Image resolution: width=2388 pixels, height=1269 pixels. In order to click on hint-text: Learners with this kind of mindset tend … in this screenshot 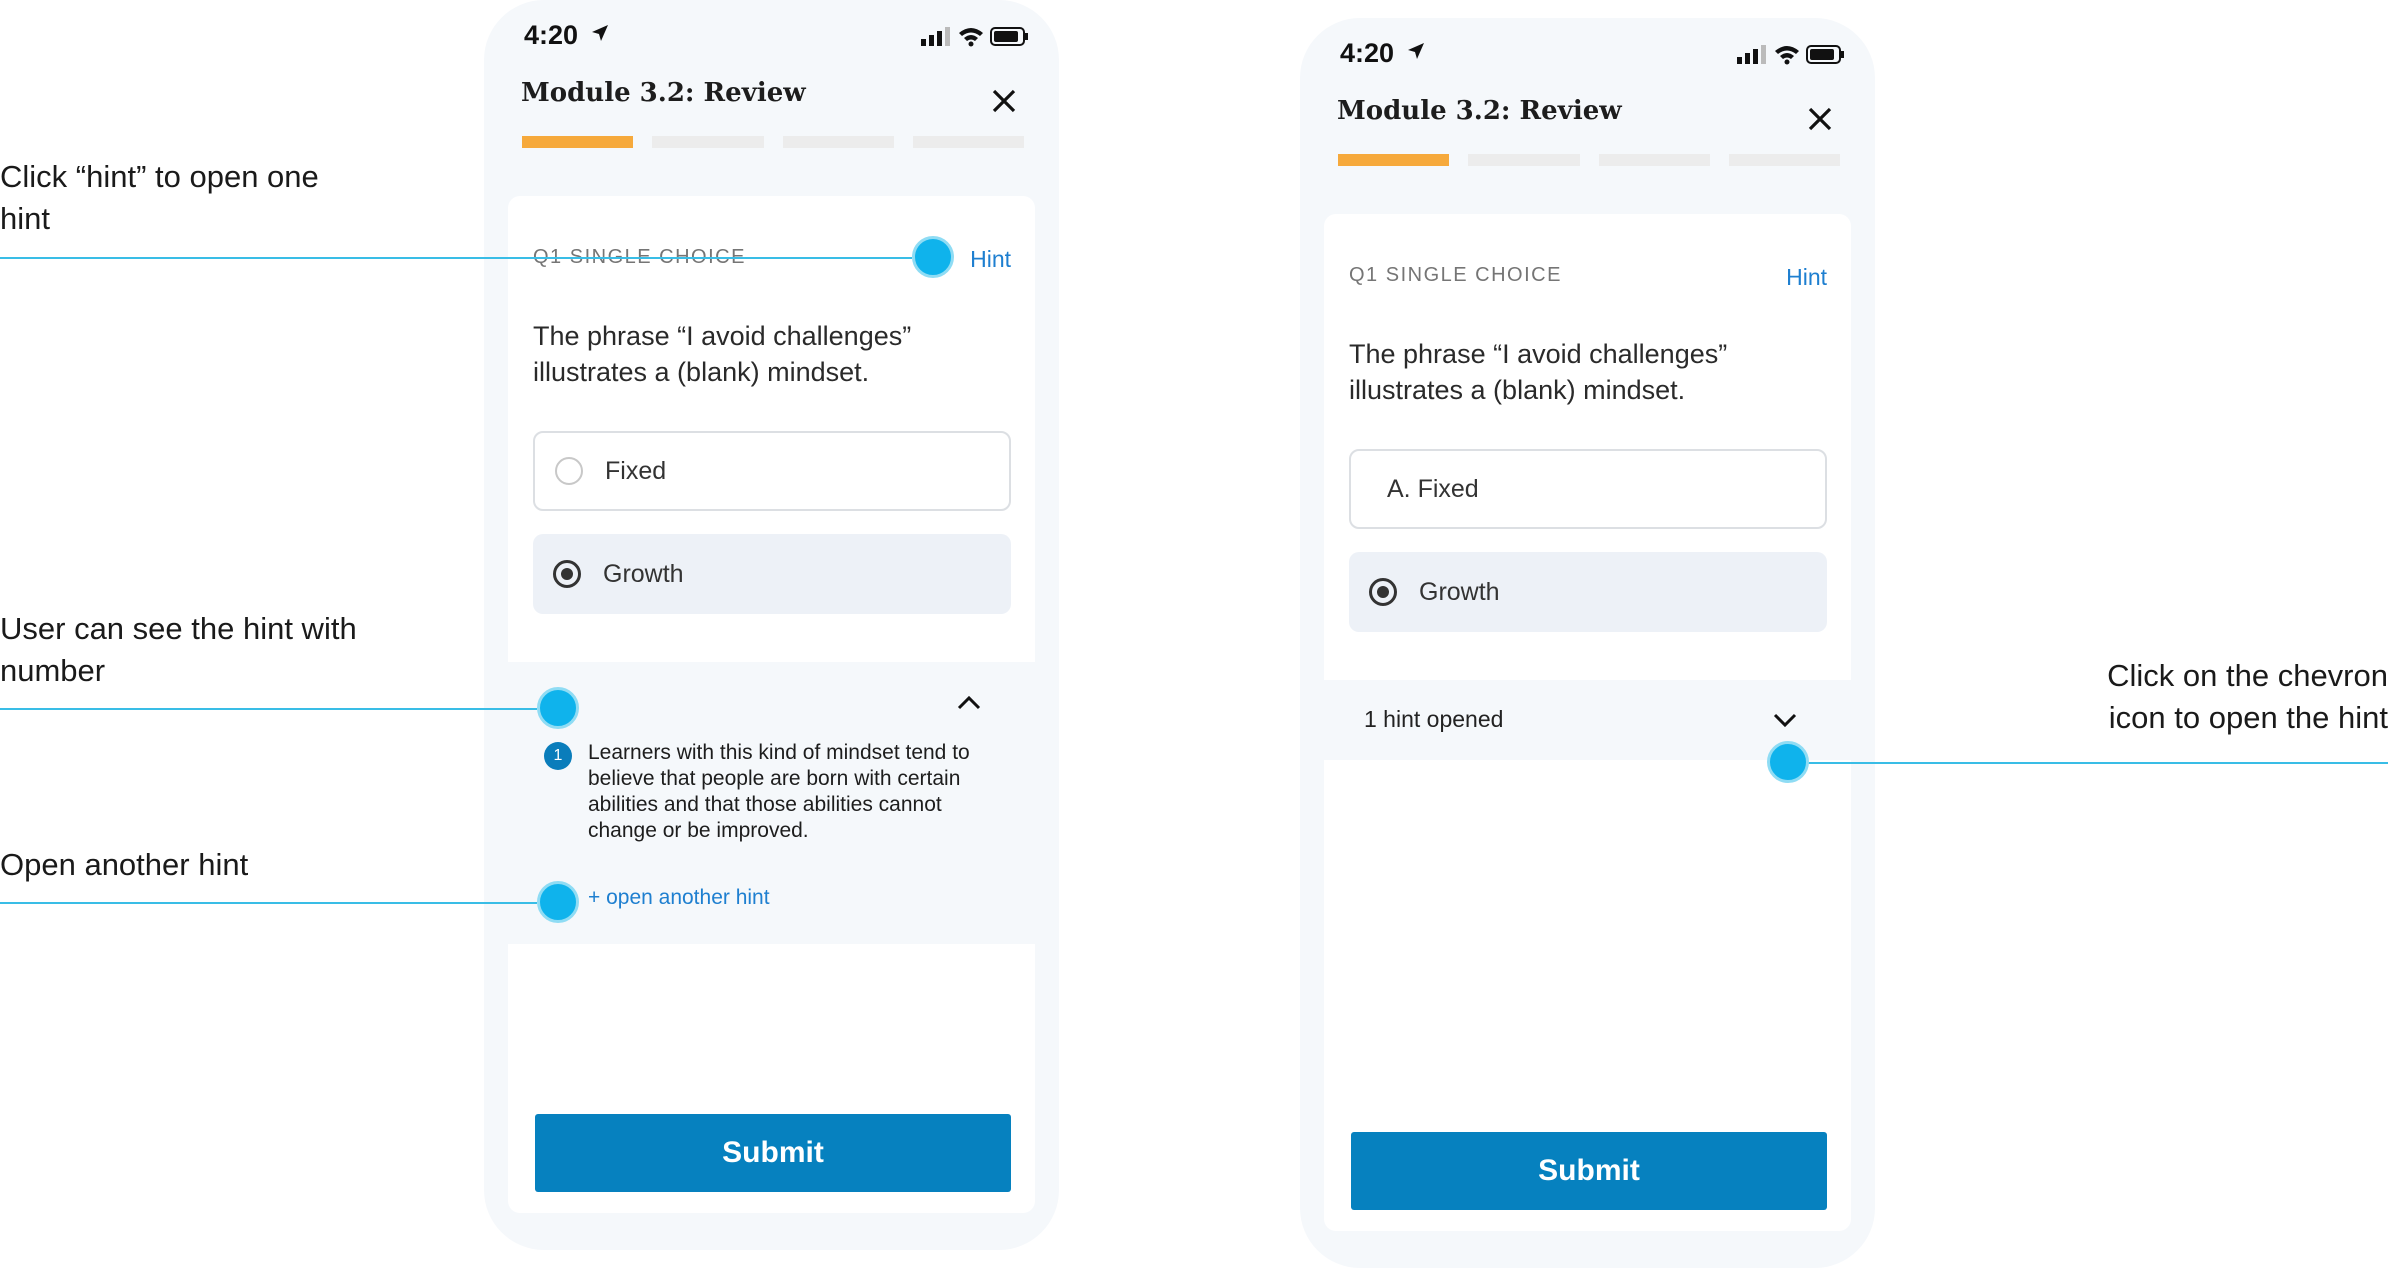, I will do `click(779, 791)`.